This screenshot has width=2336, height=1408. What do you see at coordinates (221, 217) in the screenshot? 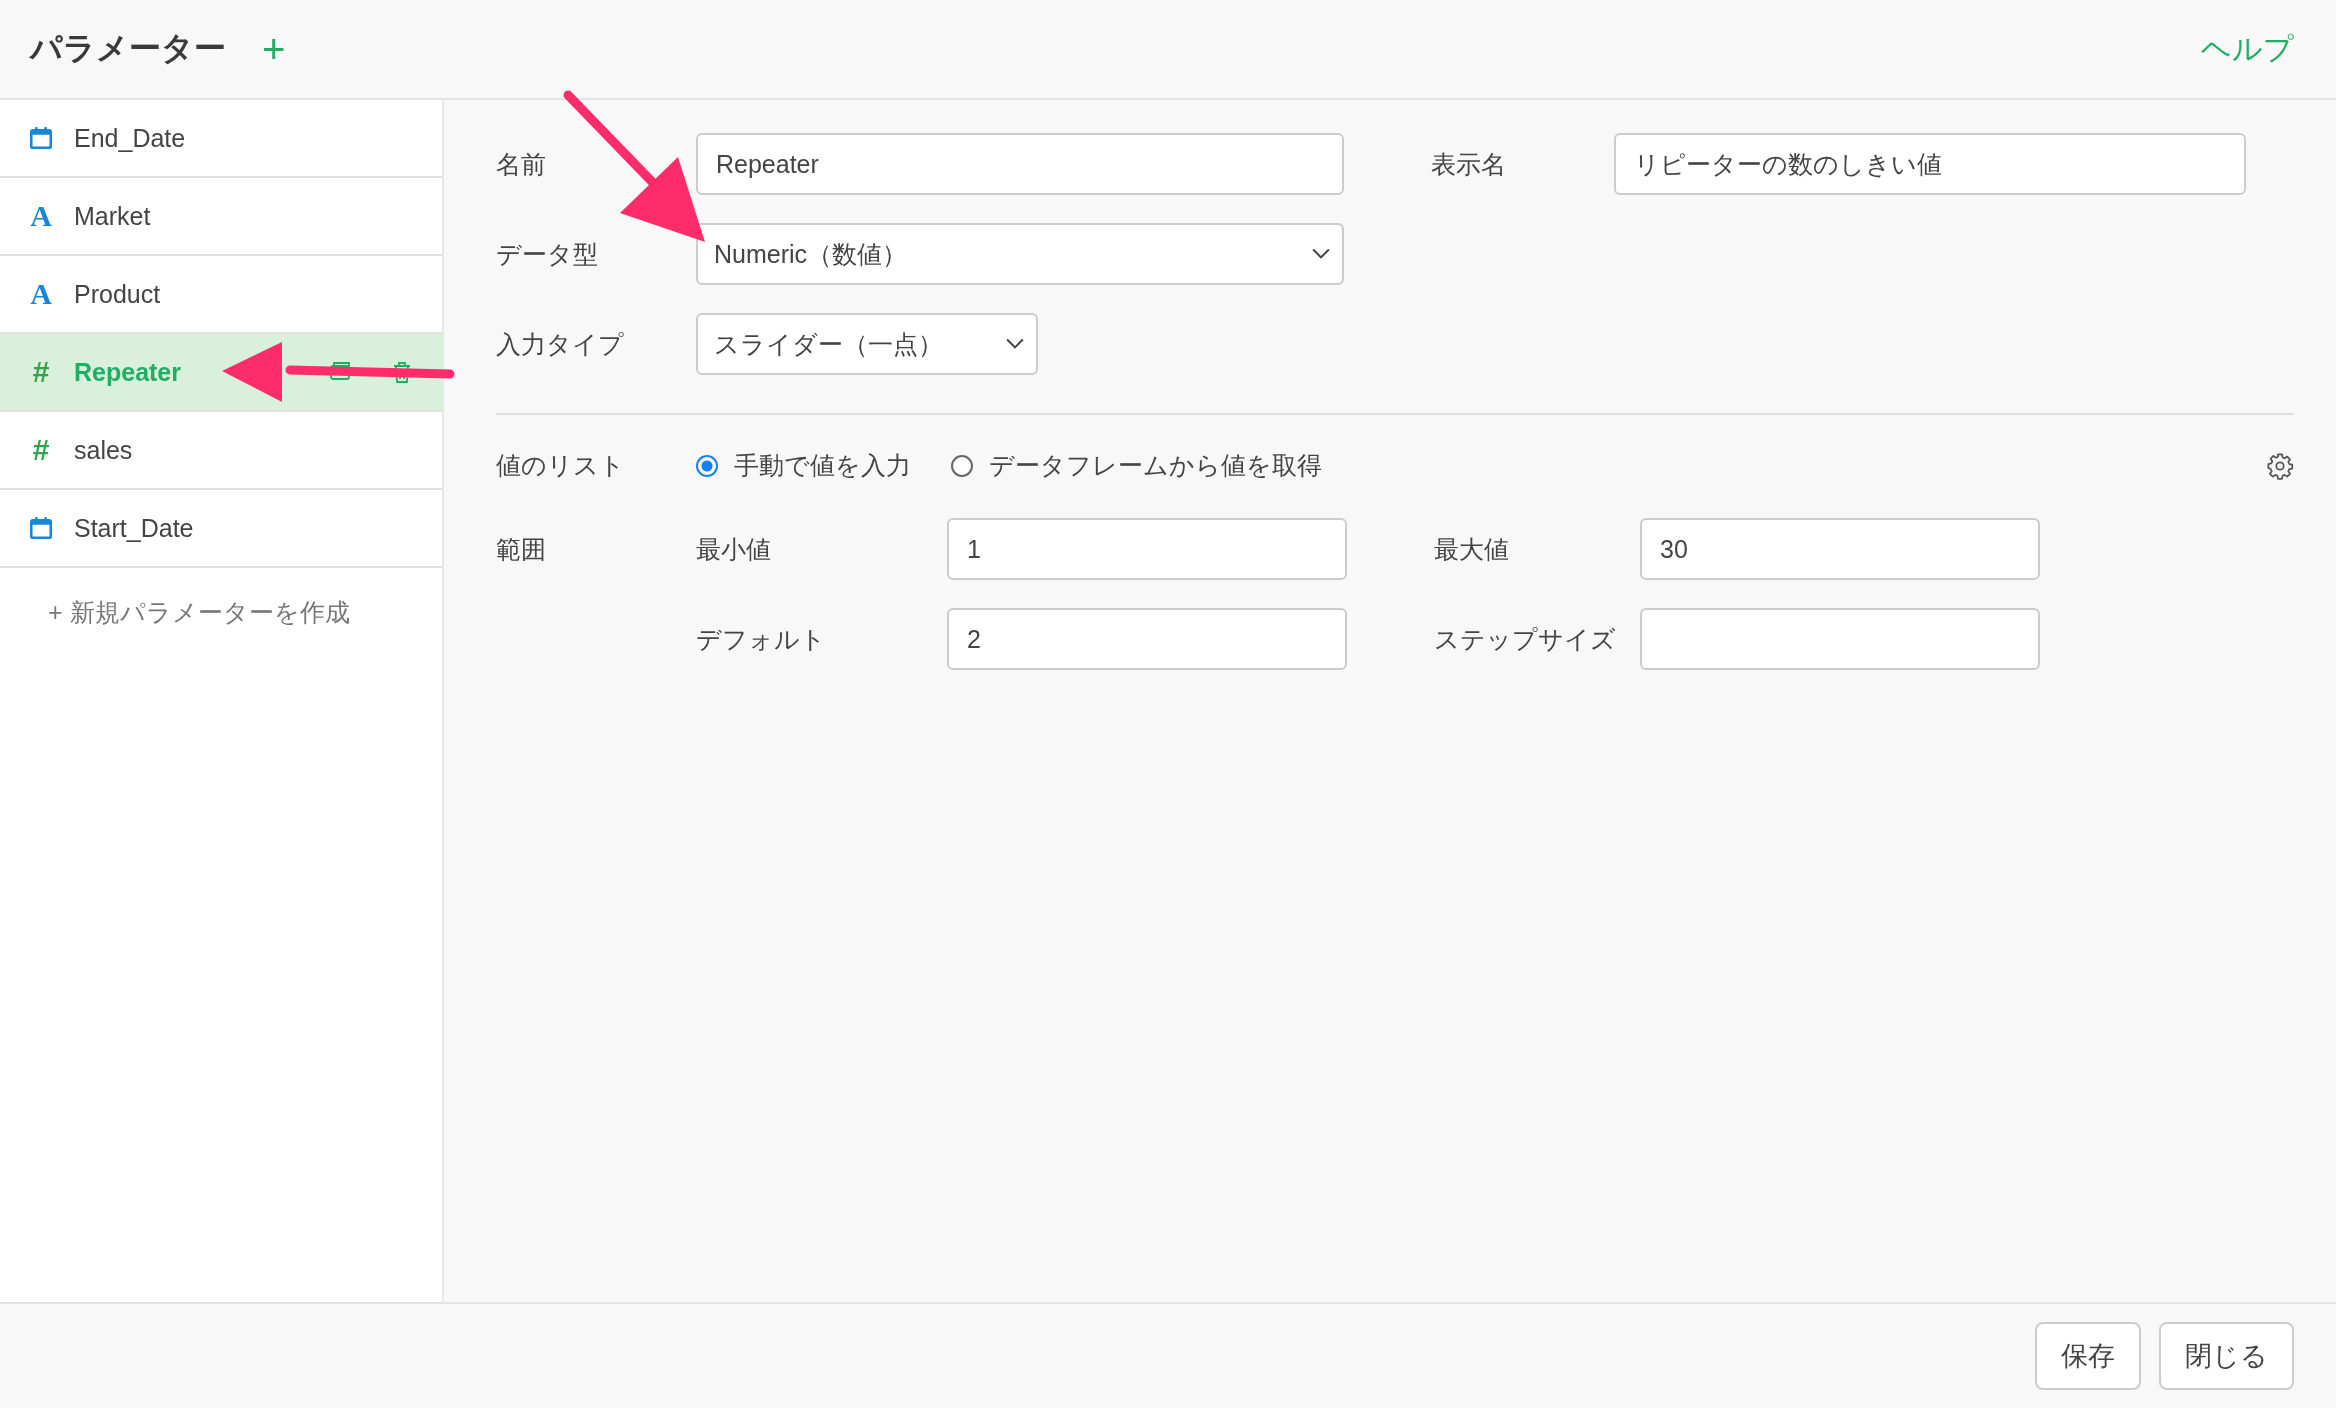
I see `sidebar-item: A Market` at bounding box center [221, 217].